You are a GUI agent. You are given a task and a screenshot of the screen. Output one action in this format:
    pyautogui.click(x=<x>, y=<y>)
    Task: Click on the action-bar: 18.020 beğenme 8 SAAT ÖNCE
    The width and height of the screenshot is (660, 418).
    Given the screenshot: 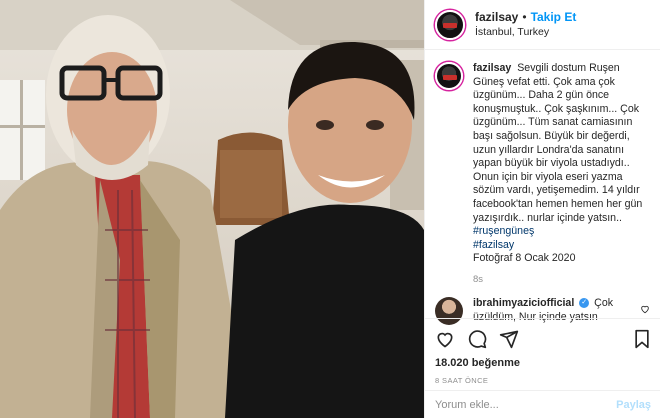 What is the action you would take?
    pyautogui.click(x=542, y=351)
    